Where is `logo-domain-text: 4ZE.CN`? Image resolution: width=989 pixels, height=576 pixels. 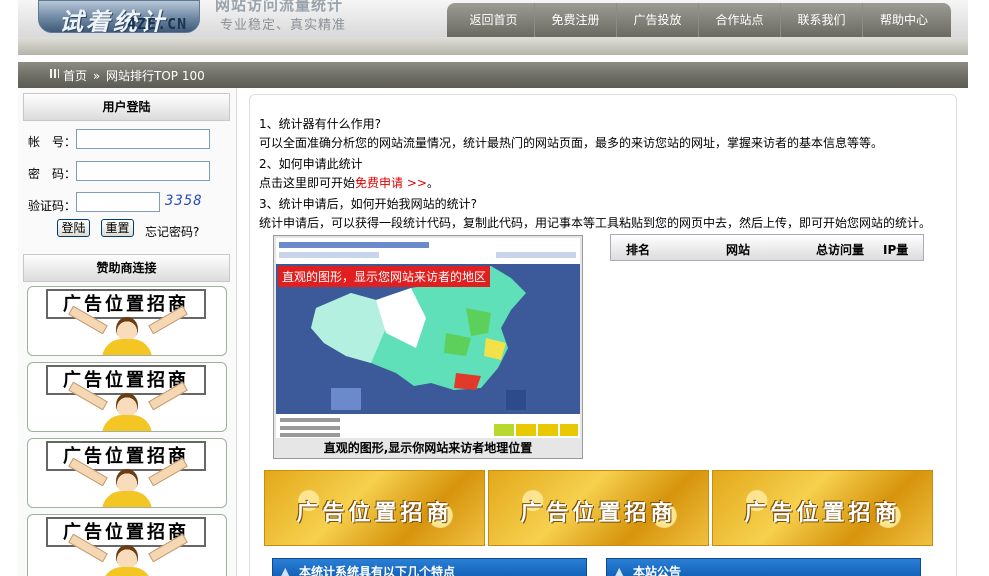
logo-domain-text: 4ZE.CN is located at coordinates (157, 24).